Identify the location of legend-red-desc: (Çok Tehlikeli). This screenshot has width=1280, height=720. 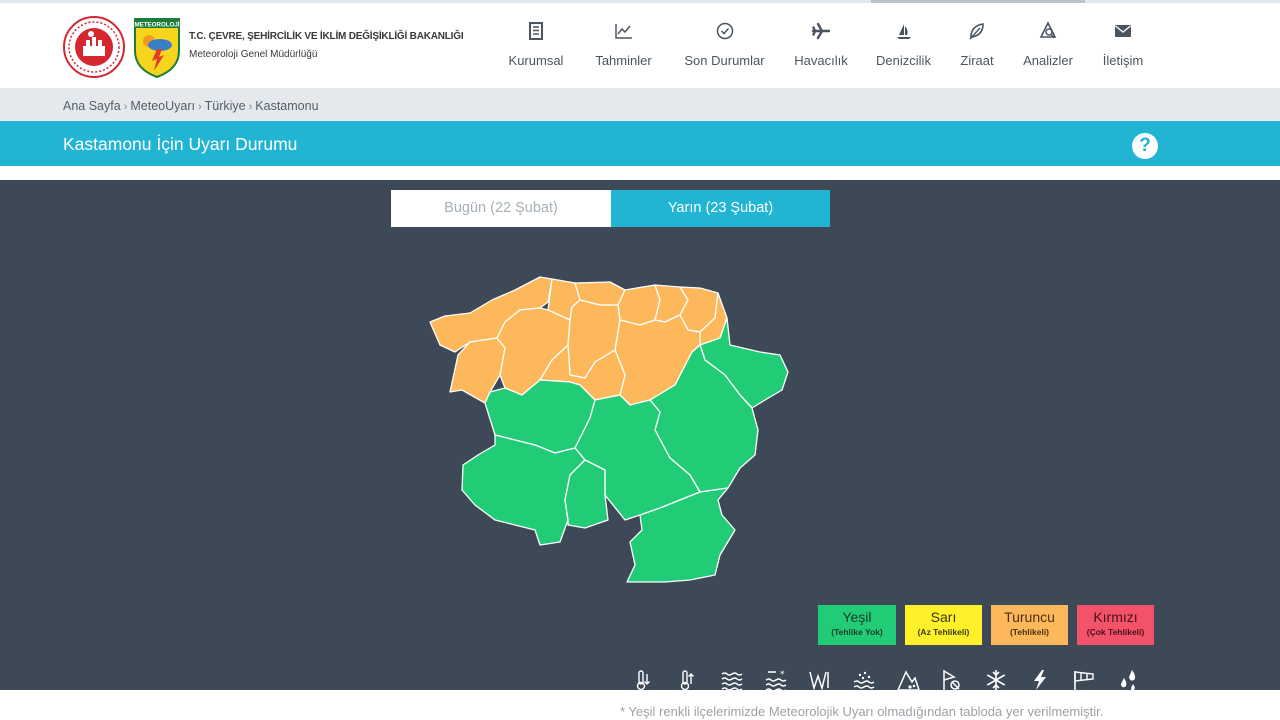
(1115, 632).